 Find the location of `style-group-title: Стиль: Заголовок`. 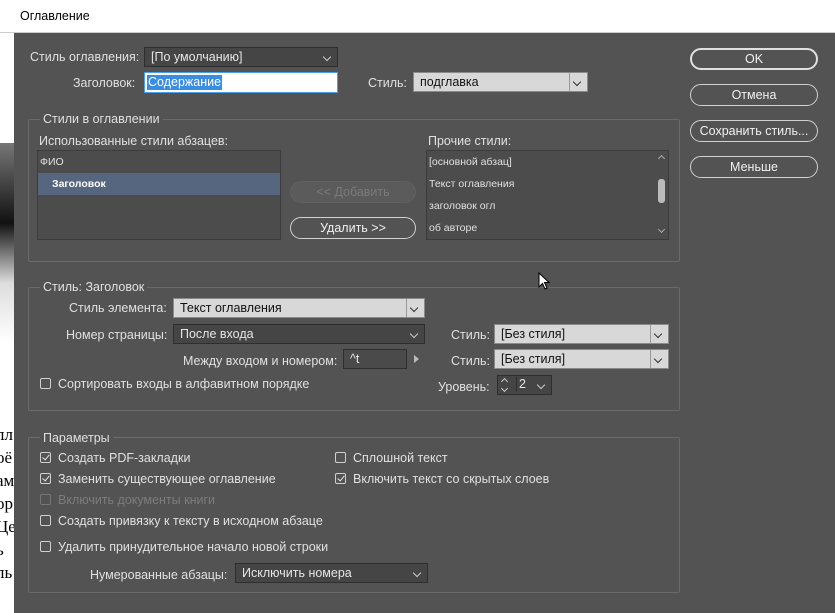

style-group-title: Стиль: Заголовок is located at coordinates (94, 287).